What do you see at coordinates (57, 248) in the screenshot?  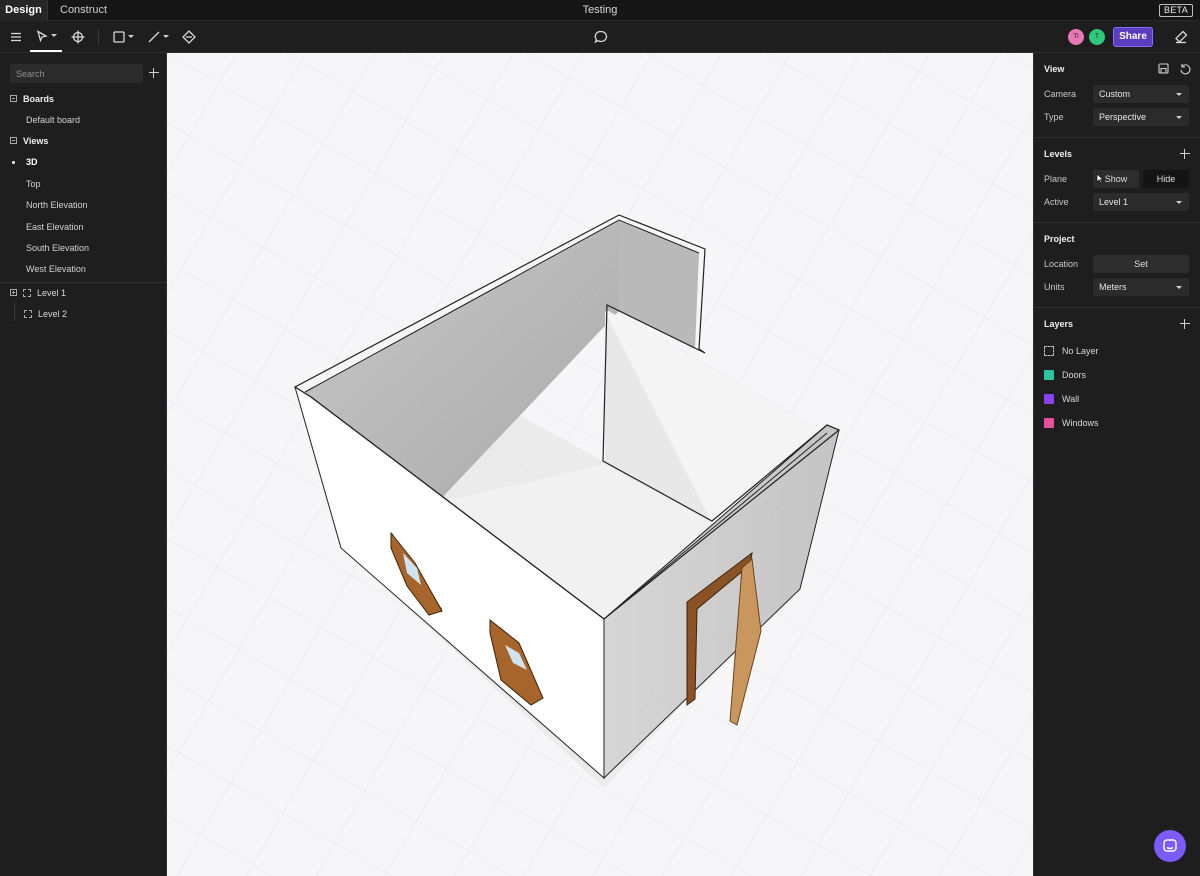 I see `view-item-south-elevation: South Elevation` at bounding box center [57, 248].